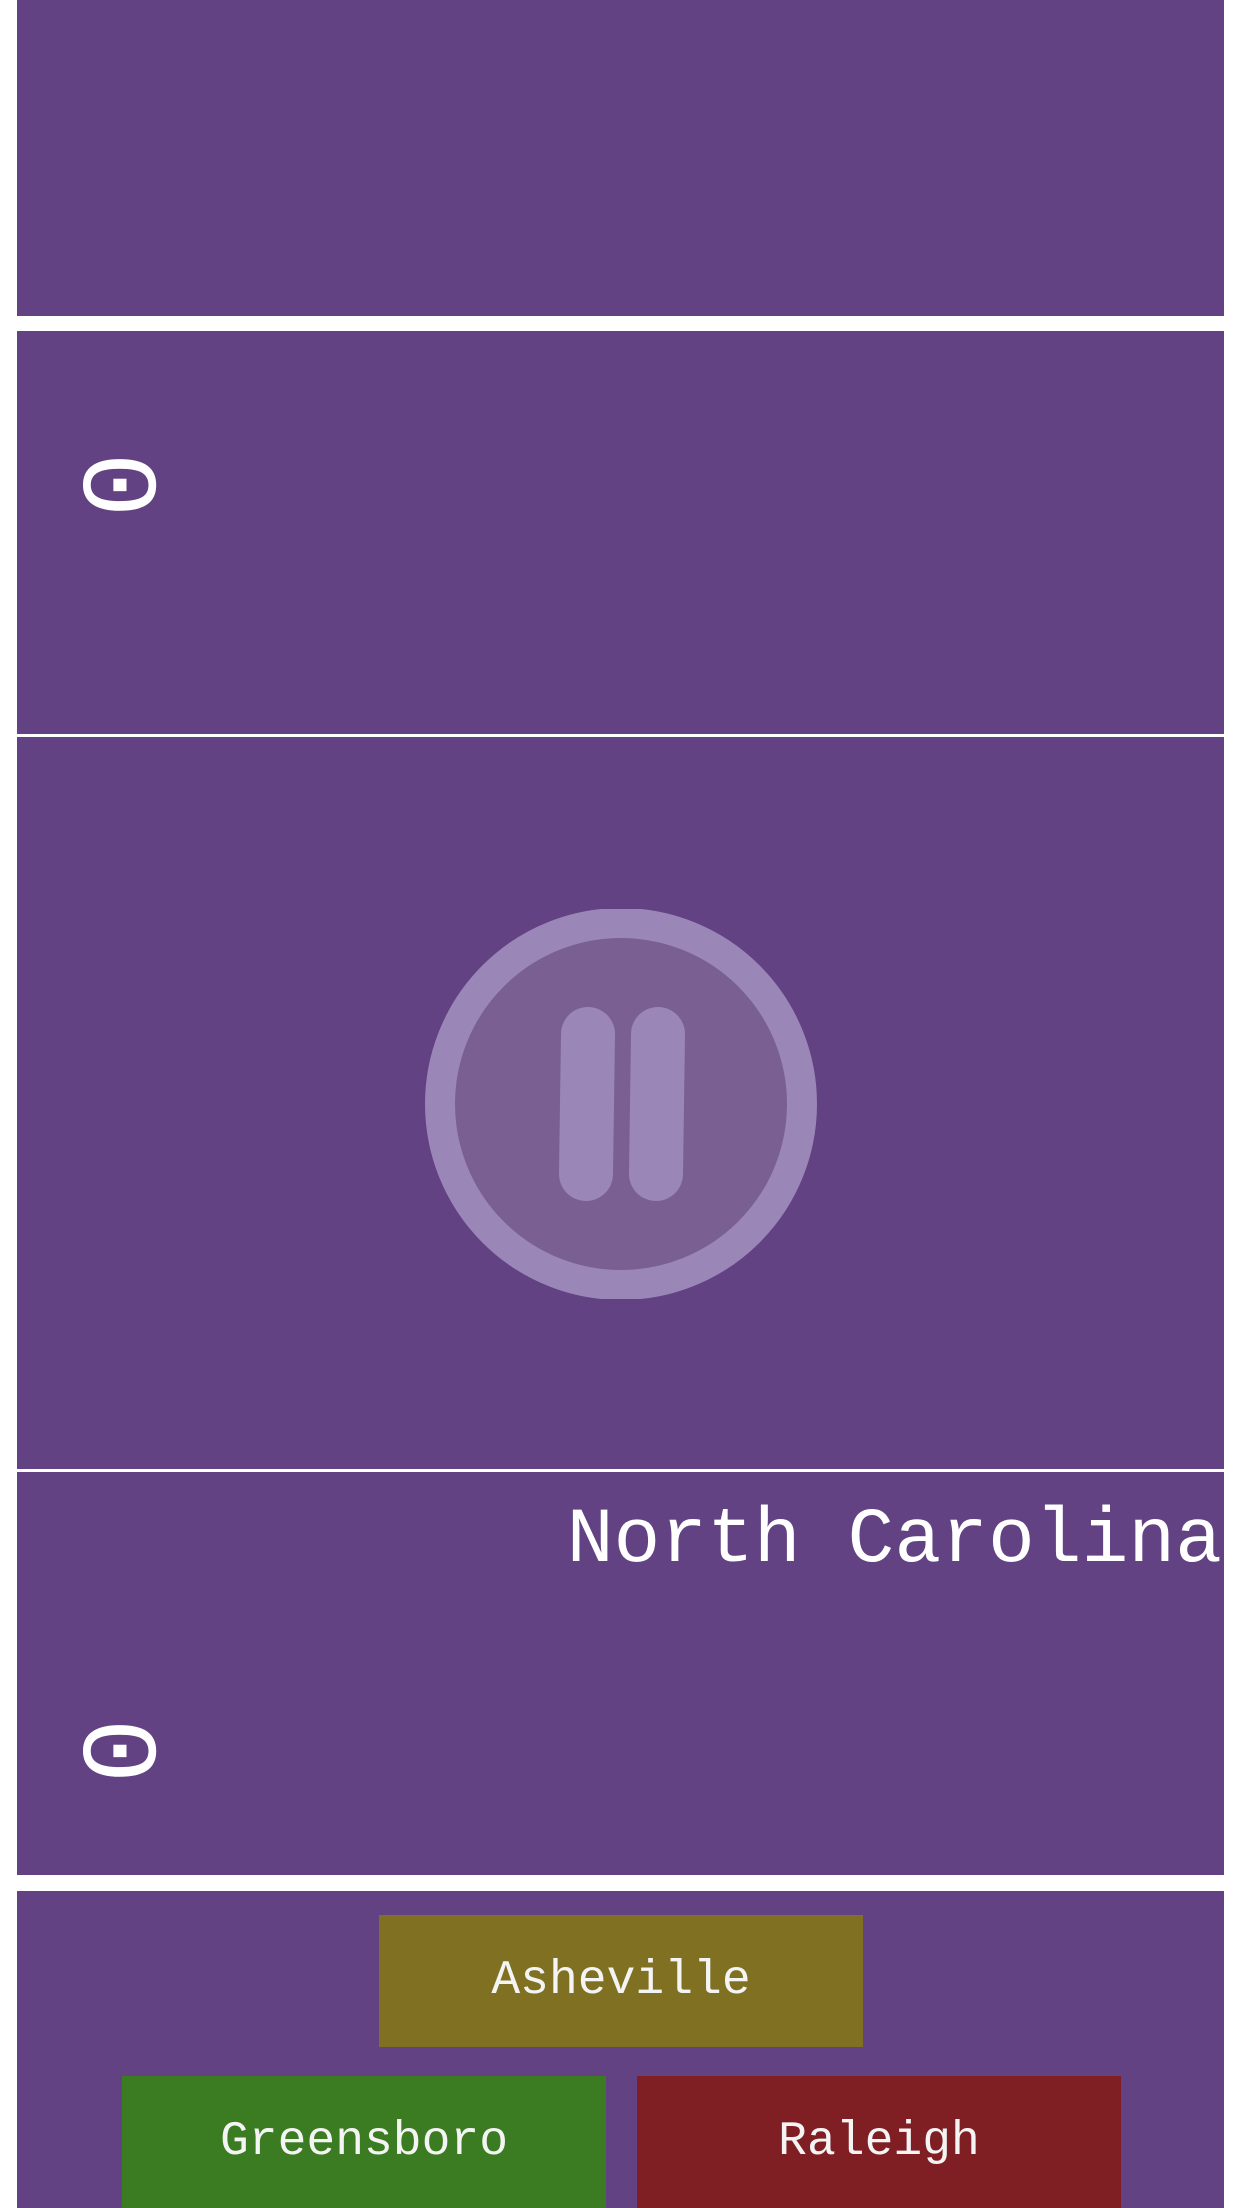 The height and width of the screenshot is (2208, 1242). Describe the element at coordinates (621, 1981) in the screenshot. I see `answer-button-asheville: Asheville` at that location.